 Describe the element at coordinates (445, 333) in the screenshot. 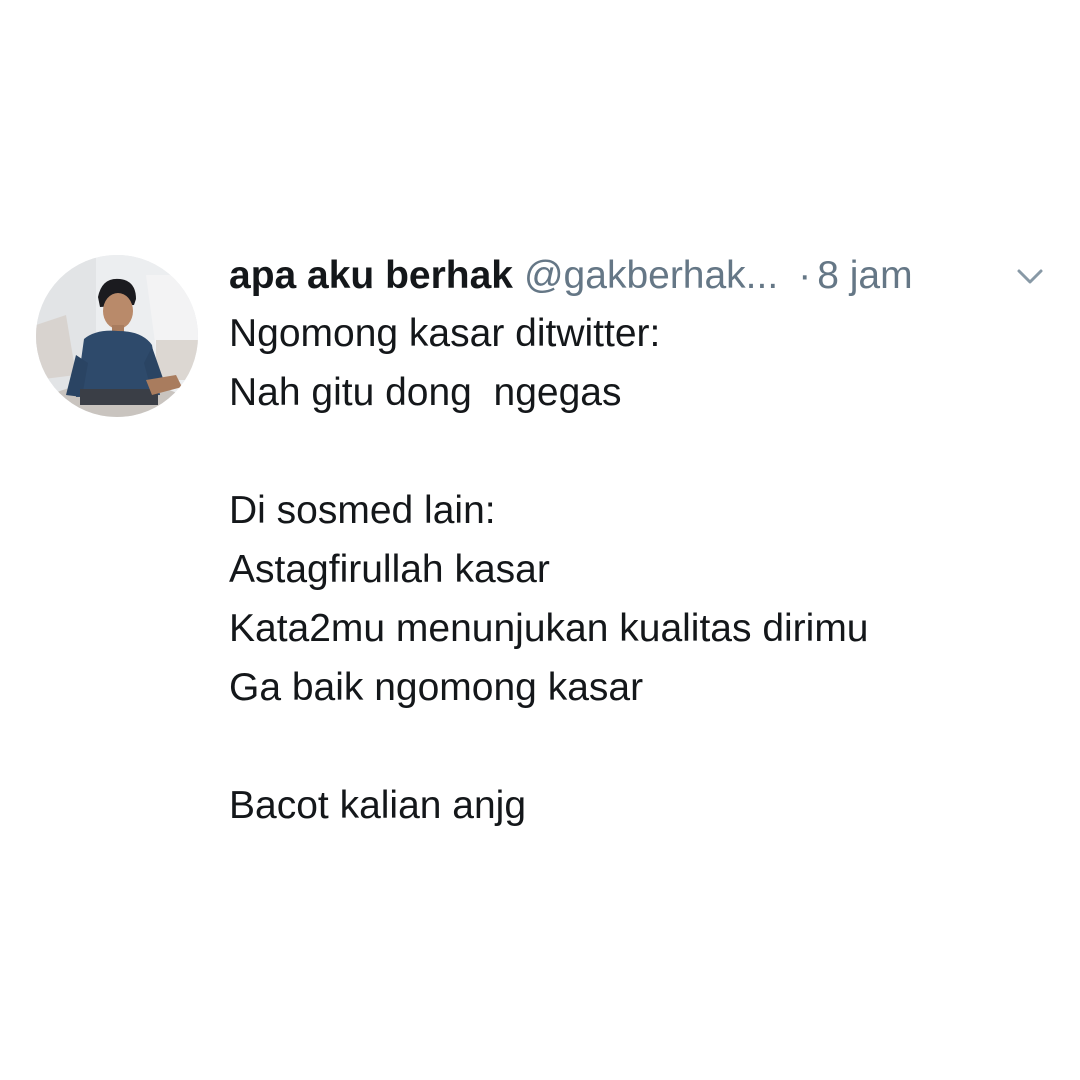

I see `tweet-line: Ngomong kasar ditwitter:` at that location.